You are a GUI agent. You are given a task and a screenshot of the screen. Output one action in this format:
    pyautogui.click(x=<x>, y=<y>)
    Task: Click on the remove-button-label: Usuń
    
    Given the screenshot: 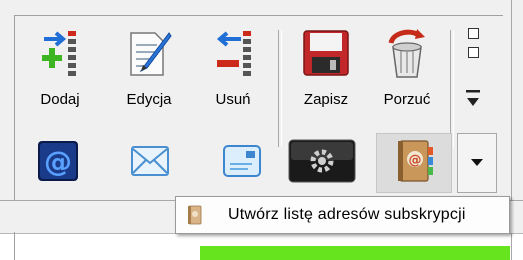 What is the action you would take?
    pyautogui.click(x=233, y=99)
    